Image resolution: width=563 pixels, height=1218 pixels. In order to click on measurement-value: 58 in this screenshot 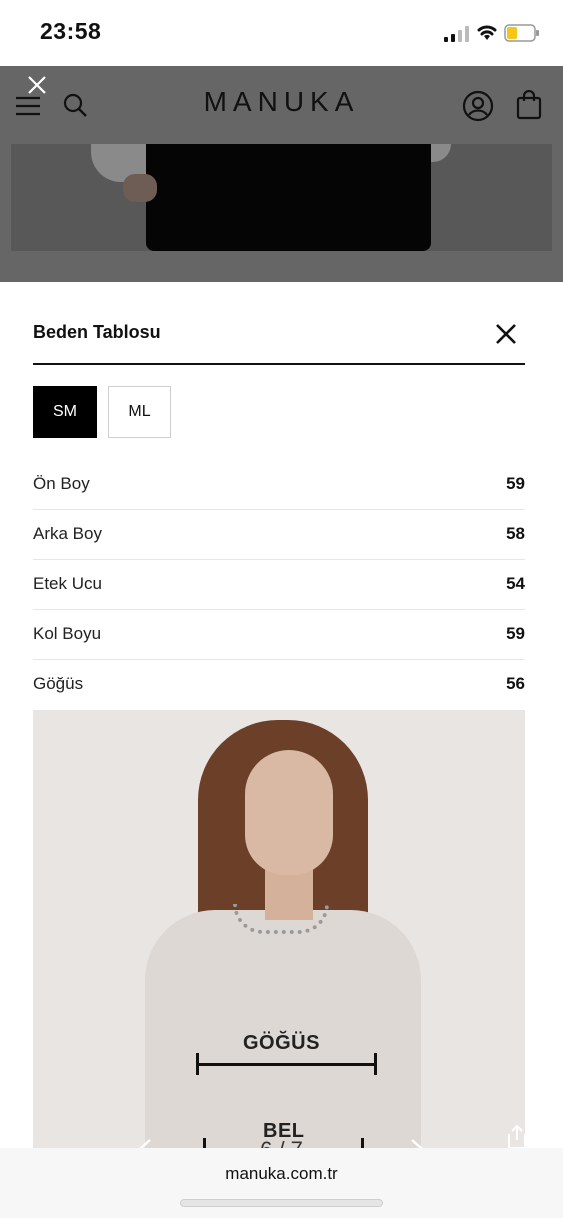, I will do `click(515, 533)`.